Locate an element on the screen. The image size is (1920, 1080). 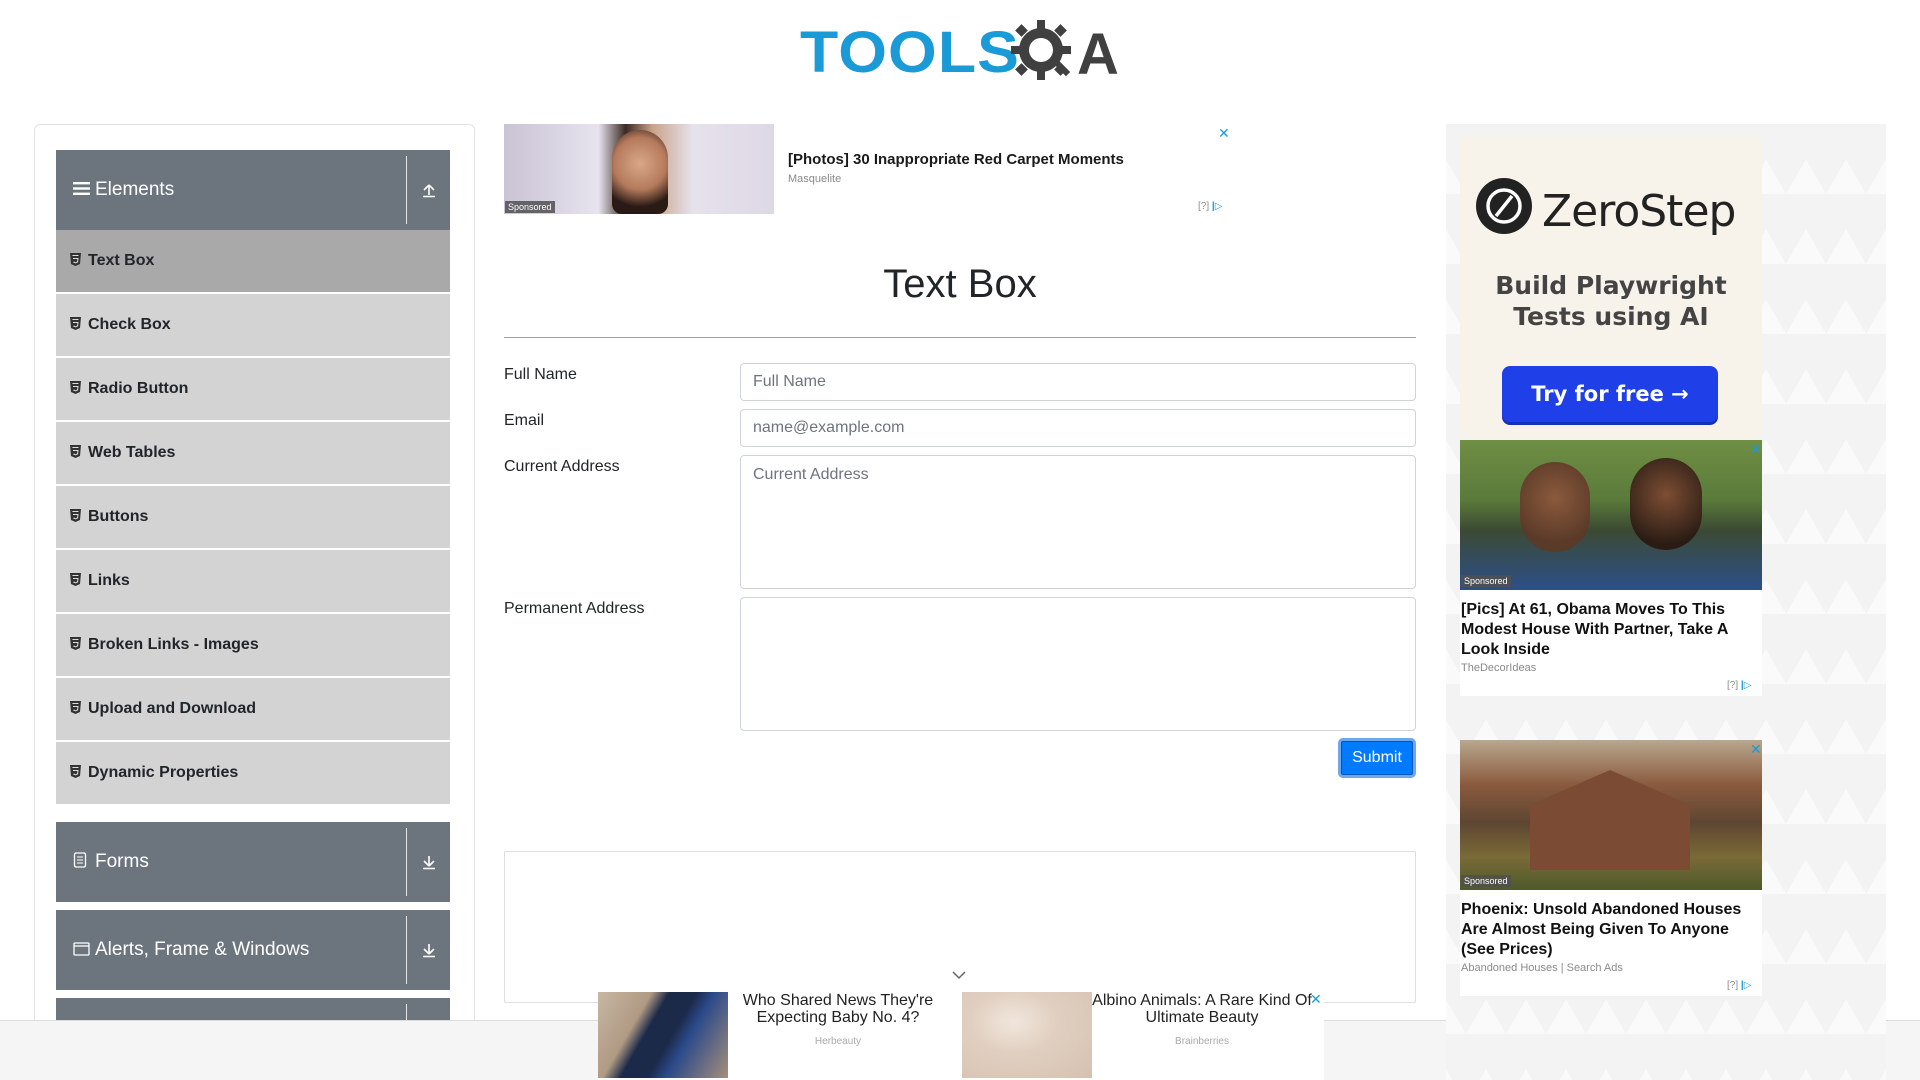
sidebar-item-buttons: Buttons is located at coordinates (253, 517).